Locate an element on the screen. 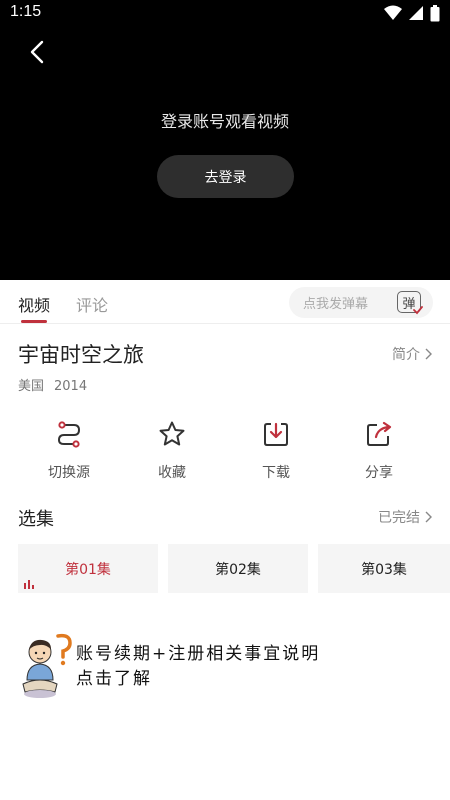  login-button: 去登录 is located at coordinates (225, 176).